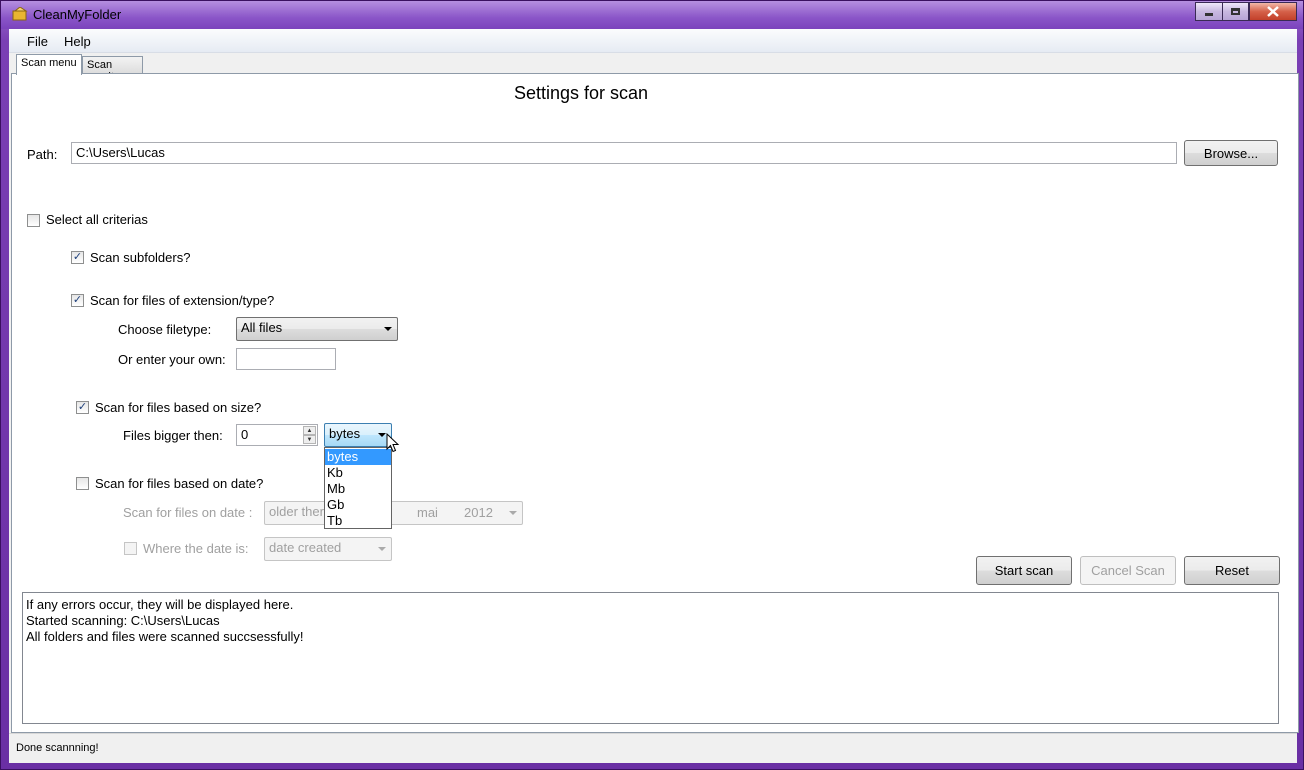 This screenshot has height=770, width=1304. What do you see at coordinates (653, 748) in the screenshot?
I see `status-bar: Done scannning!` at bounding box center [653, 748].